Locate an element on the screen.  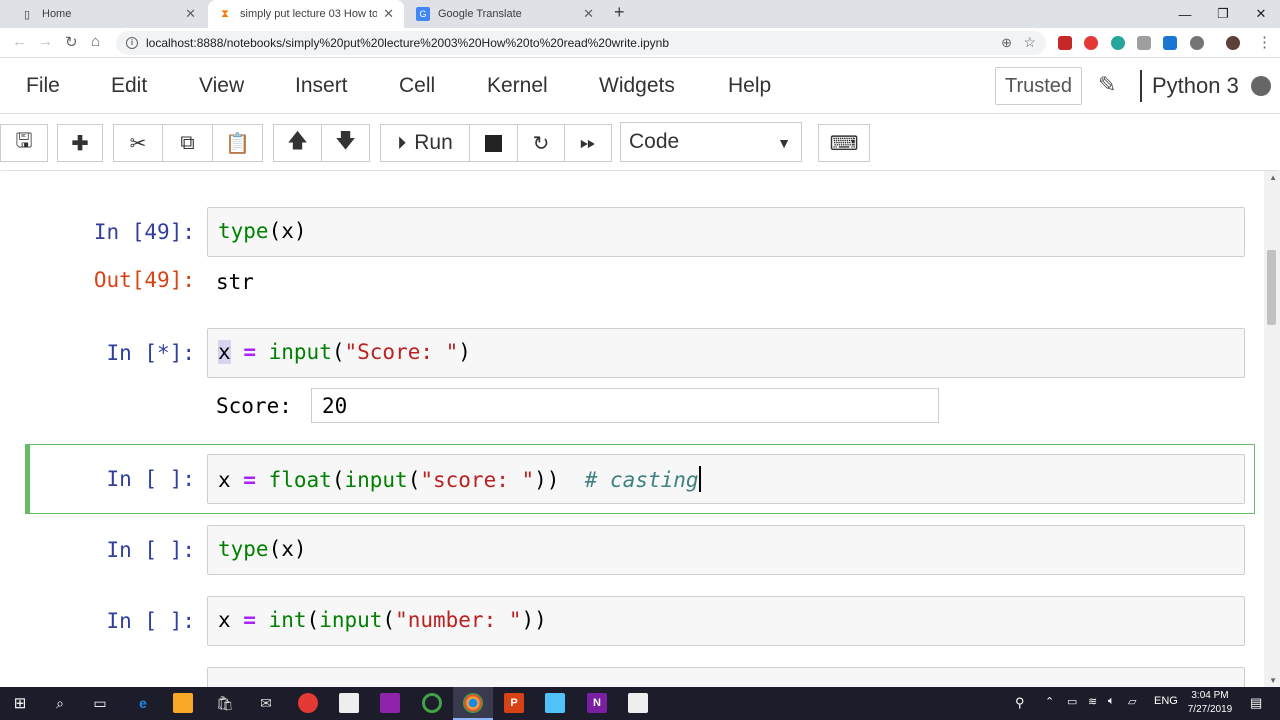
run-button: ⏵︎ Run is located at coordinates (425, 143).